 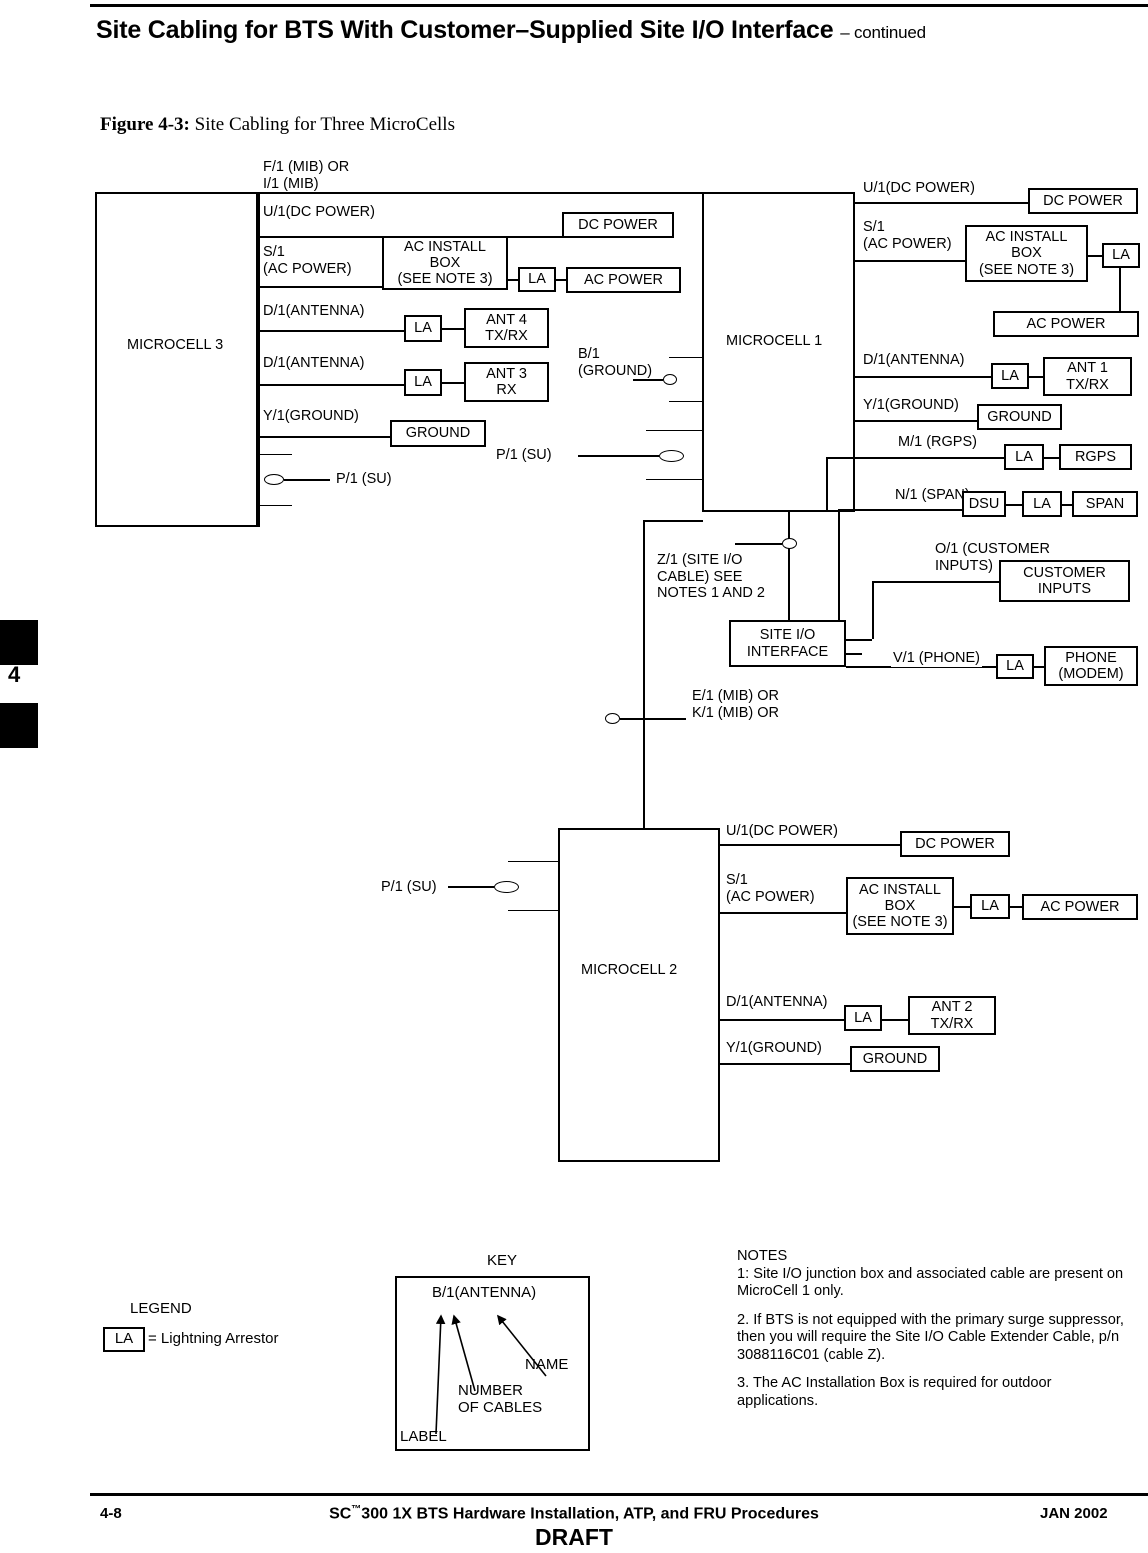 I want to click on mc3-ant4-box: ANT 4 TX/RX, so click(x=506, y=328).